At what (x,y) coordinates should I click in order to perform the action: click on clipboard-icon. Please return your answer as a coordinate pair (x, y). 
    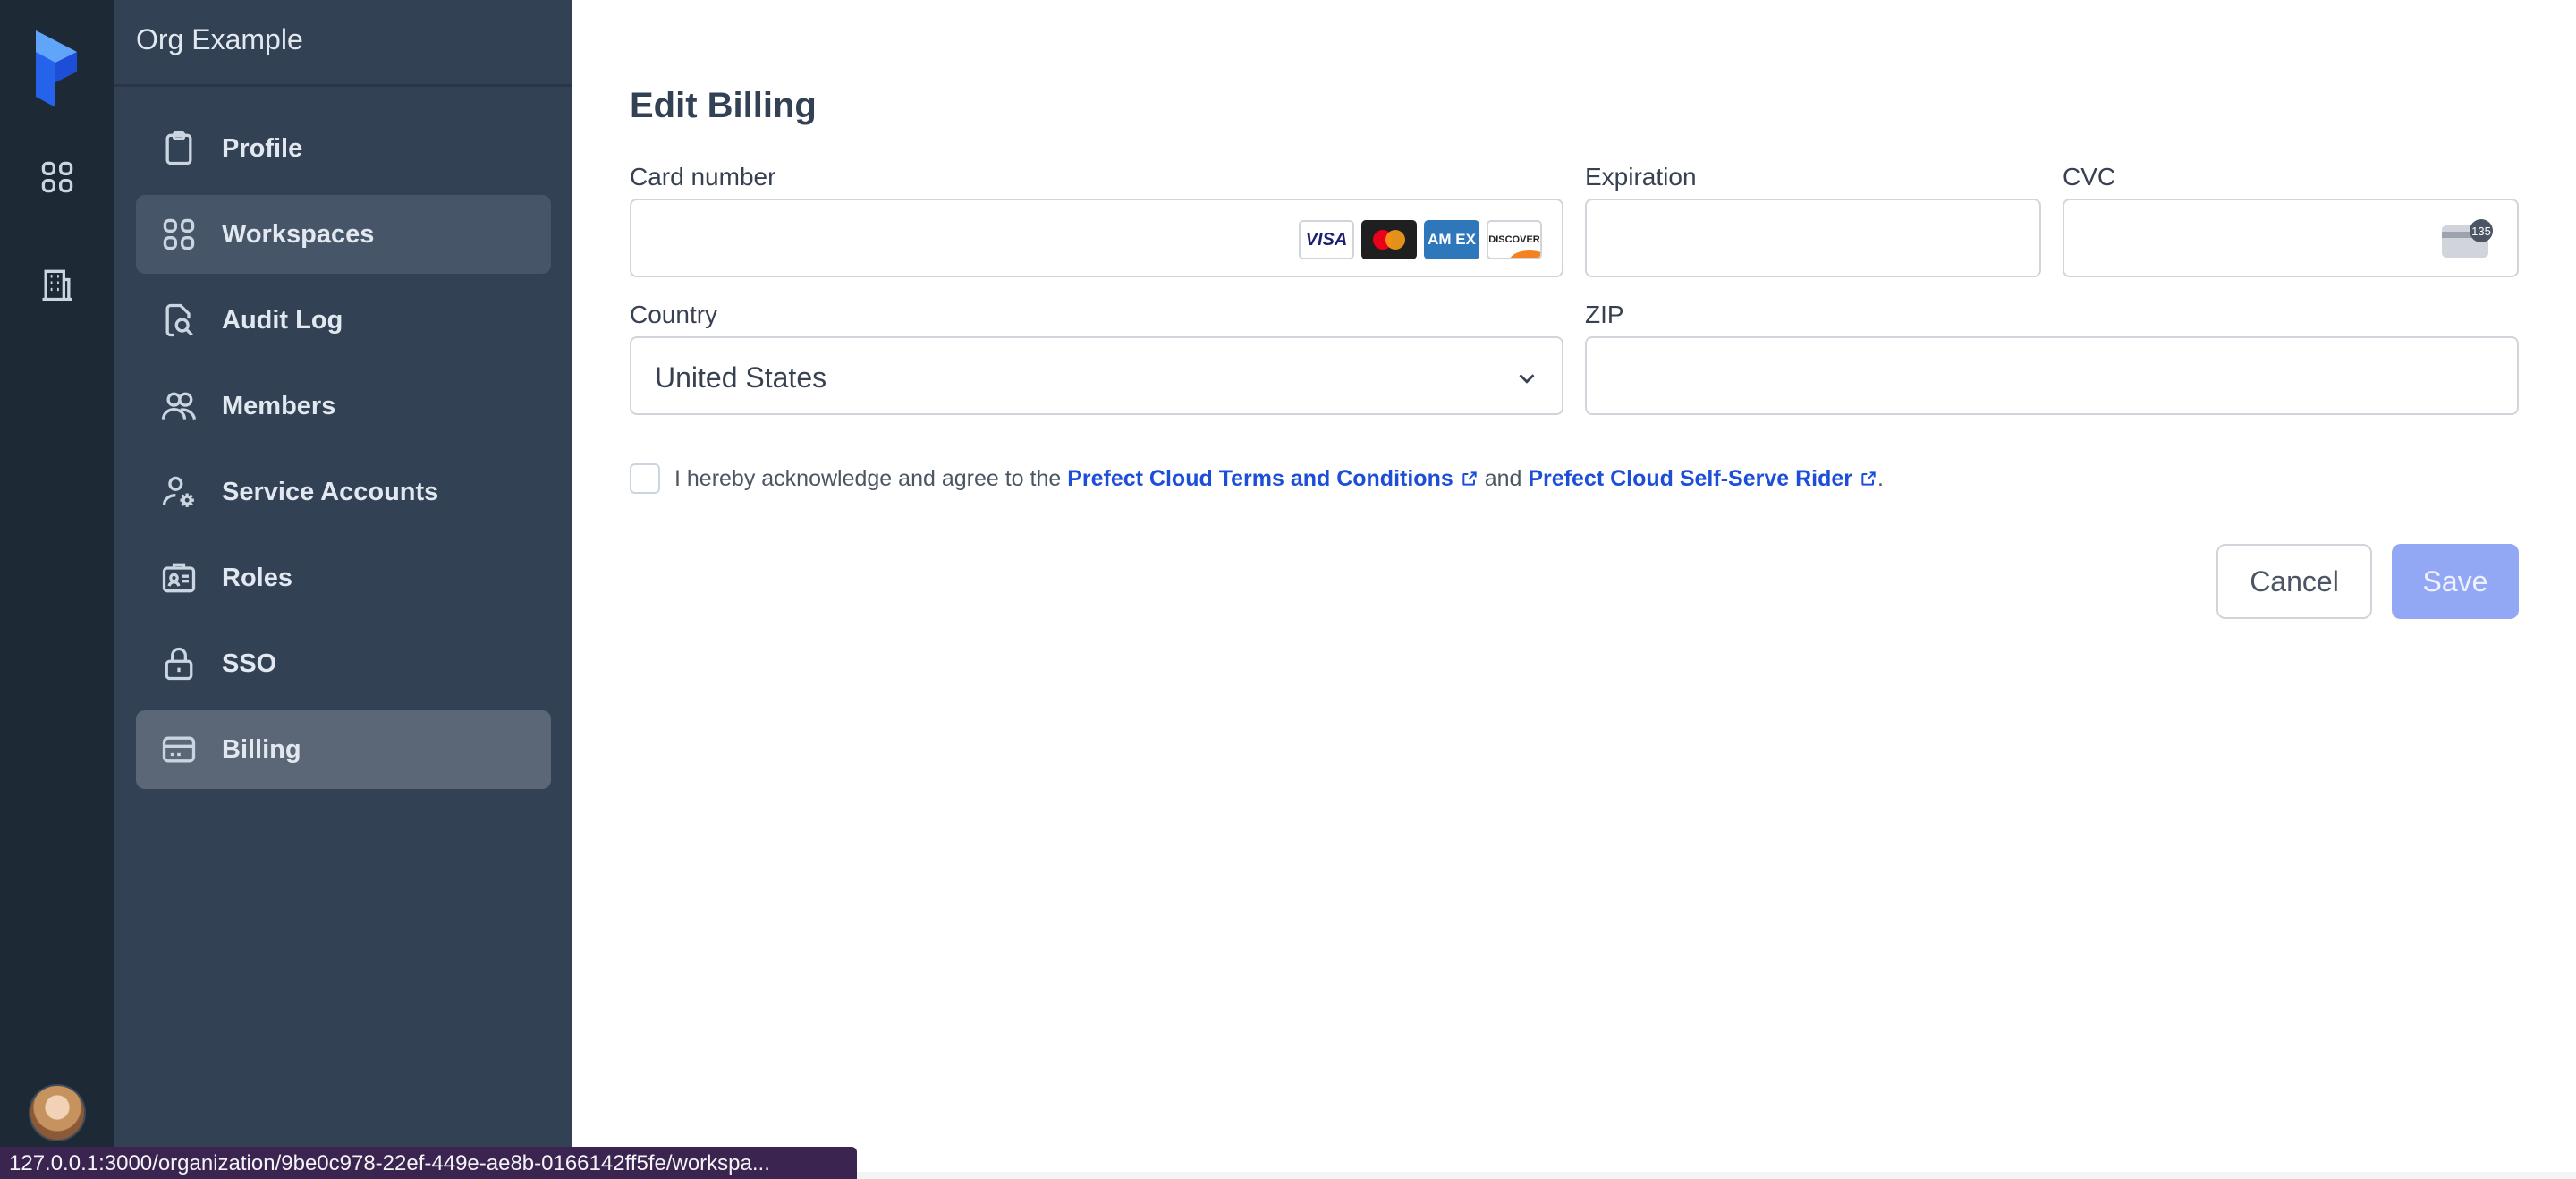
    Looking at the image, I should click on (178, 148).